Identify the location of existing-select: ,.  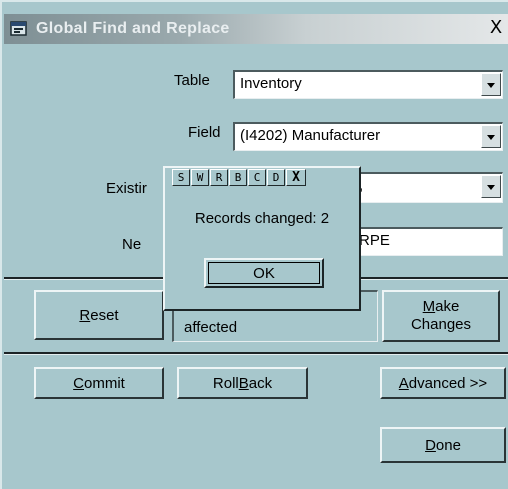
(427, 187).